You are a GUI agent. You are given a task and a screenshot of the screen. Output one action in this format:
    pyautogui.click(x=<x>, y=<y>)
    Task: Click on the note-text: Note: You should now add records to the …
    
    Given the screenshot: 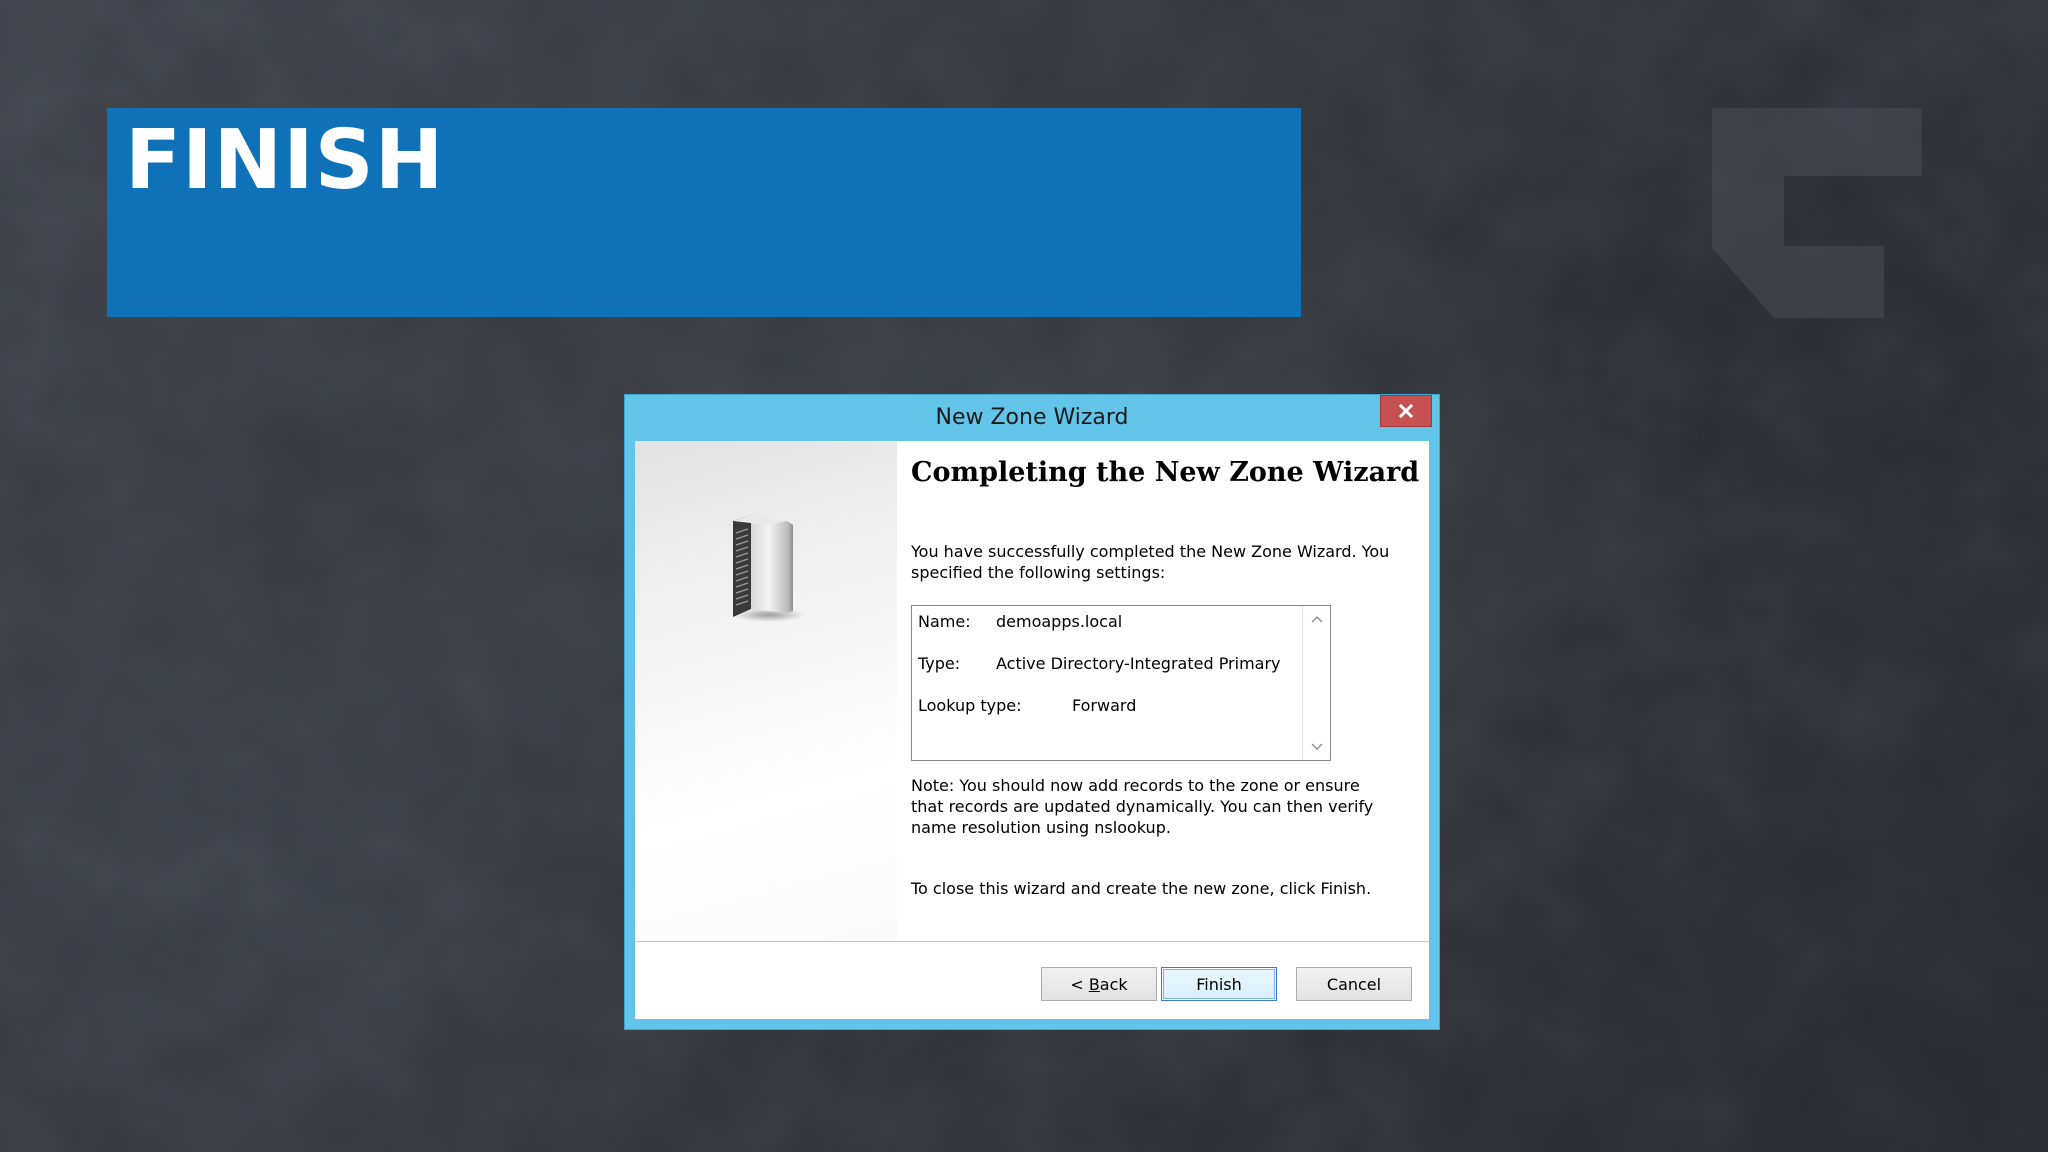 What is the action you would take?
    pyautogui.click(x=1142, y=806)
    